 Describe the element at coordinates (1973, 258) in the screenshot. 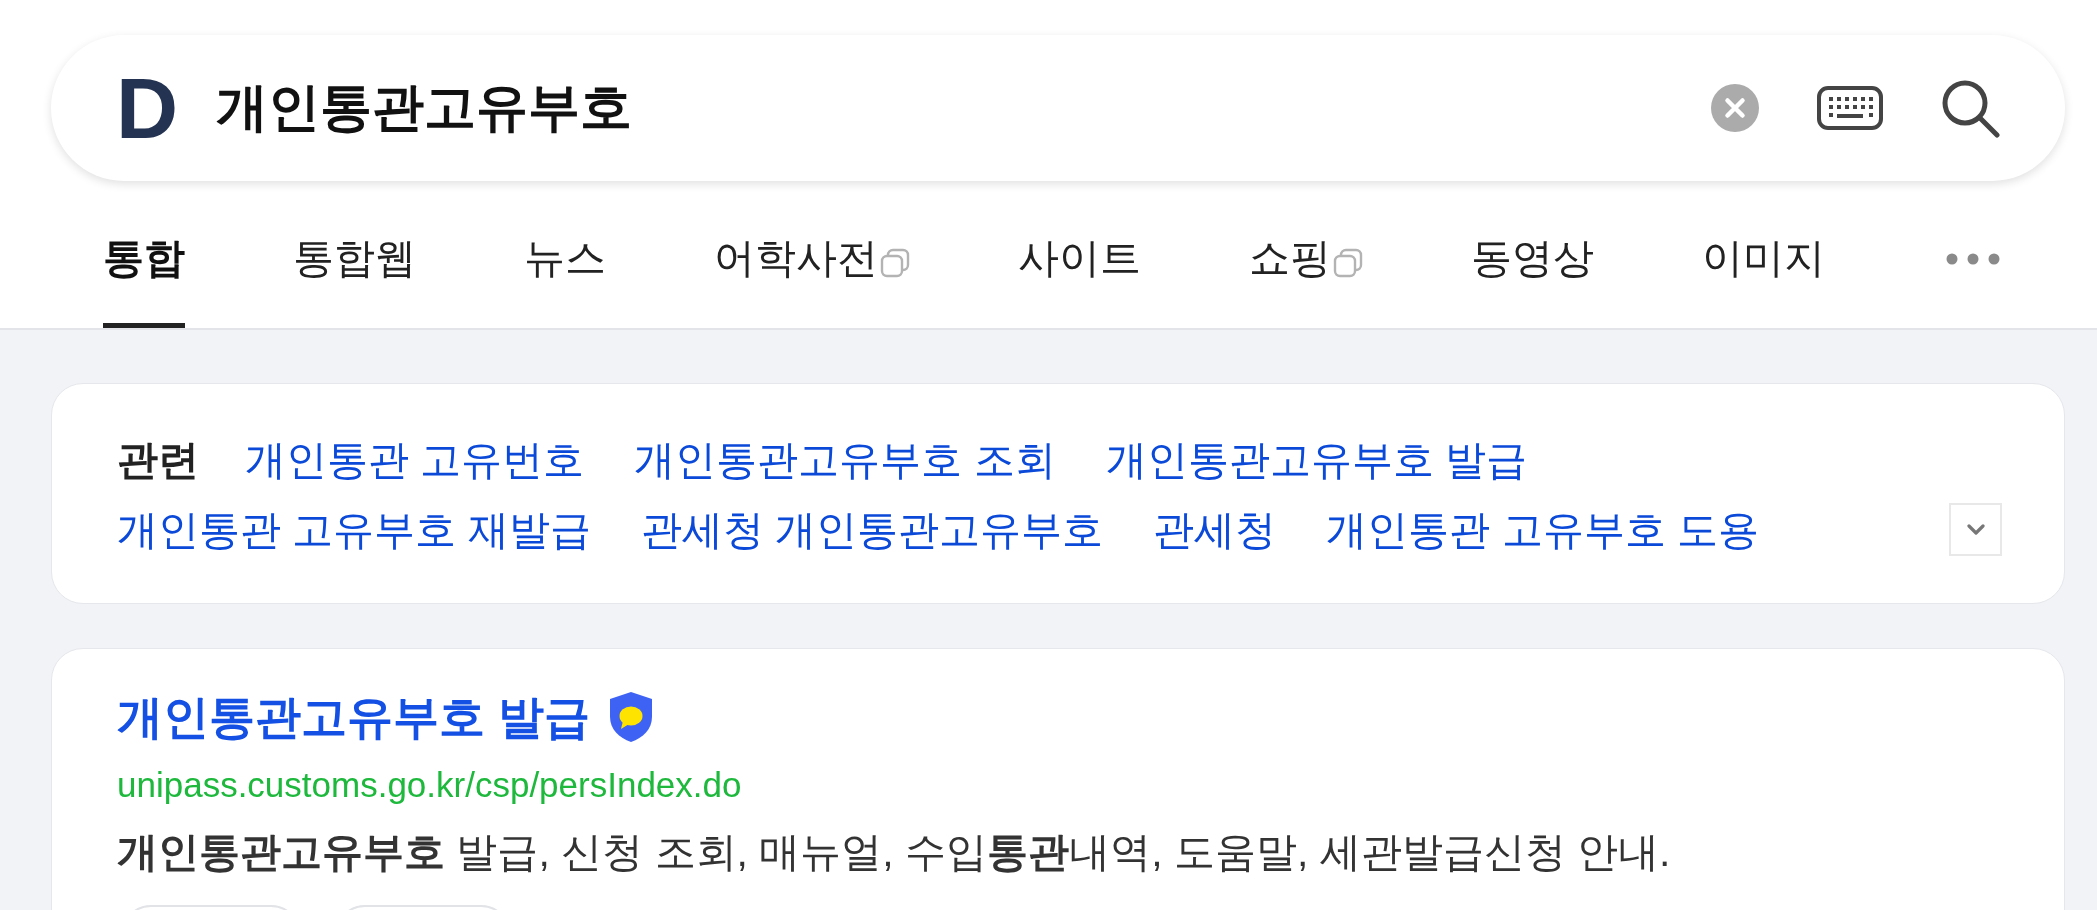

I see `more-icon` at that location.